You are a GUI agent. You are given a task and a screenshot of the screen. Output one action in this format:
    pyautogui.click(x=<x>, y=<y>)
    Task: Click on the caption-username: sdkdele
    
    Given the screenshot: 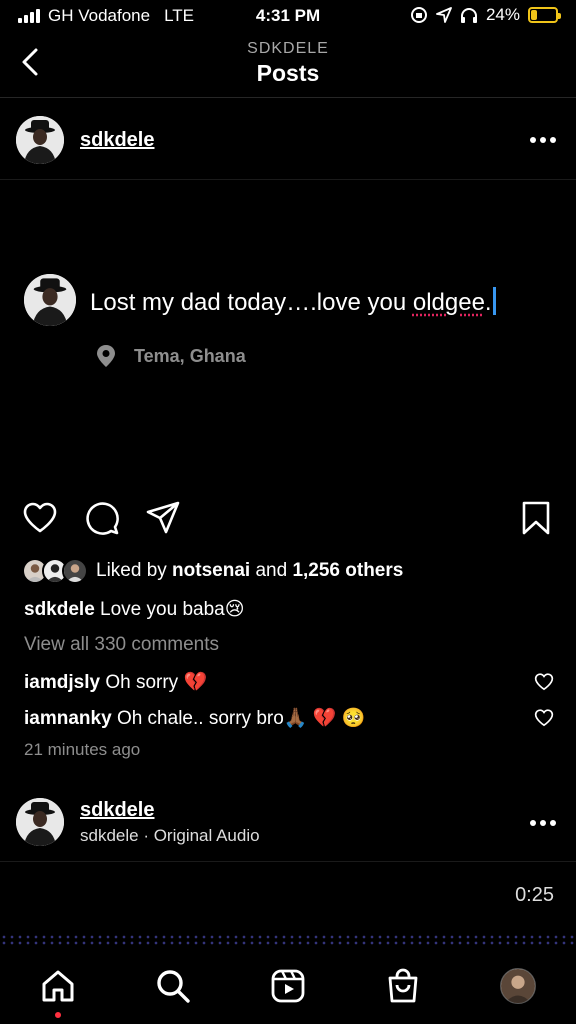 What is the action you would take?
    pyautogui.click(x=59, y=609)
    